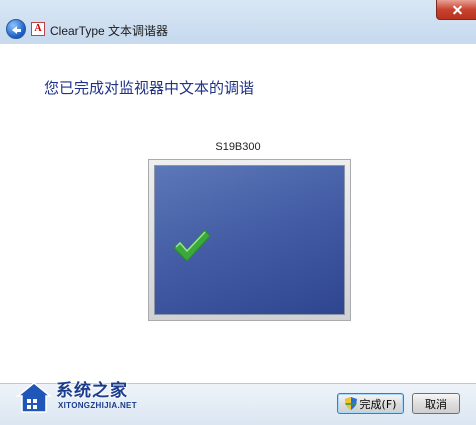 This screenshot has width=476, height=425. I want to click on cancel-button-label: 取消, so click(436, 404).